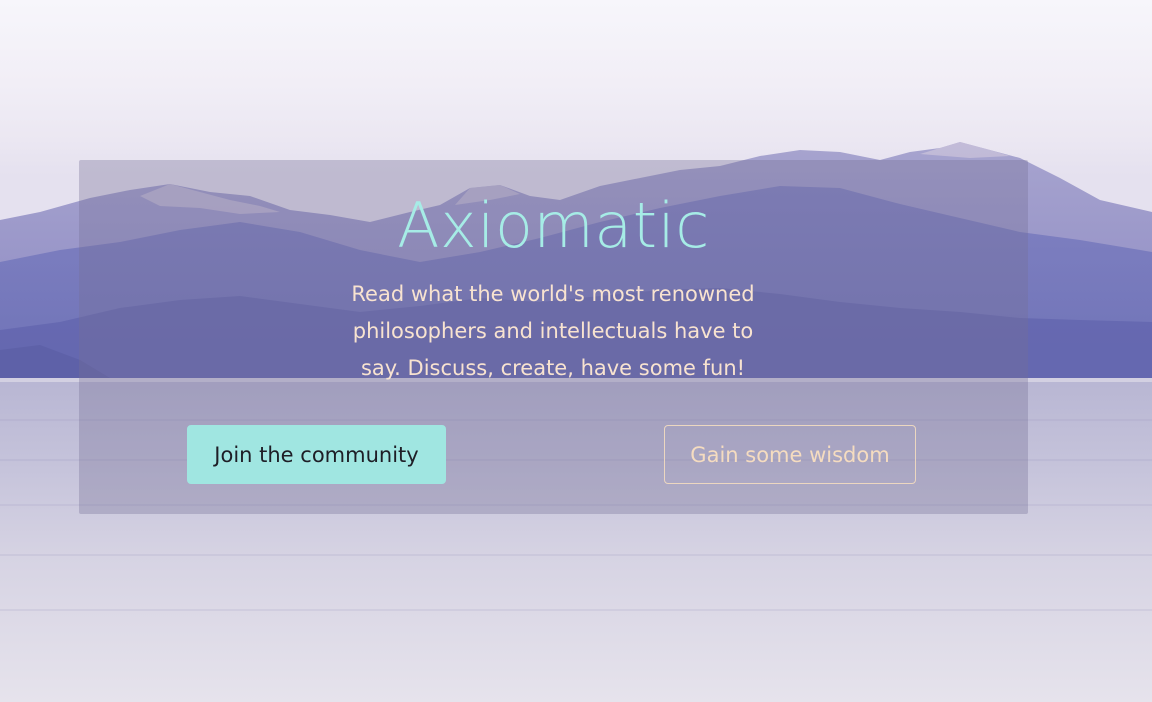 This screenshot has height=702, width=1152. What do you see at coordinates (790, 454) in the screenshot?
I see `gain-wisdom-button: Gain some wisdom` at bounding box center [790, 454].